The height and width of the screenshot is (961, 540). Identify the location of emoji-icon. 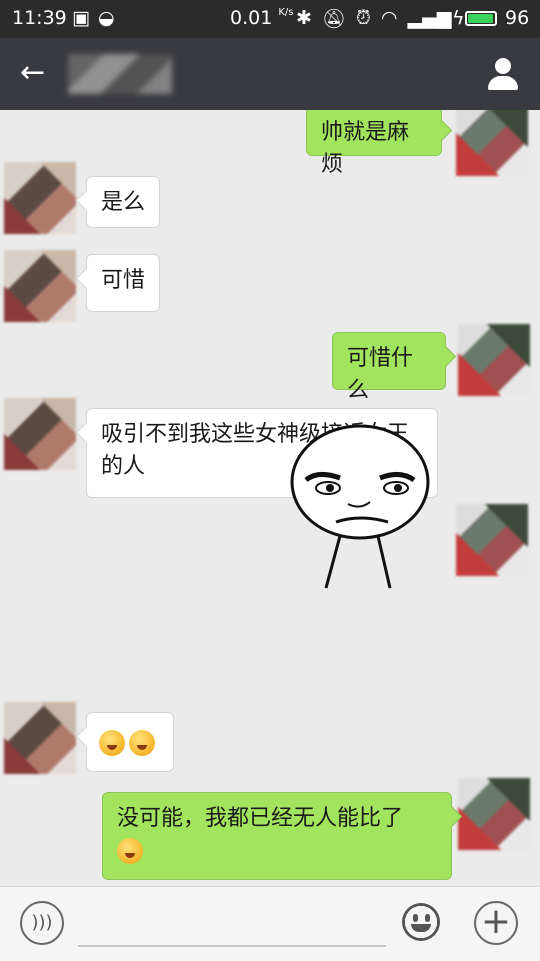
(421, 922).